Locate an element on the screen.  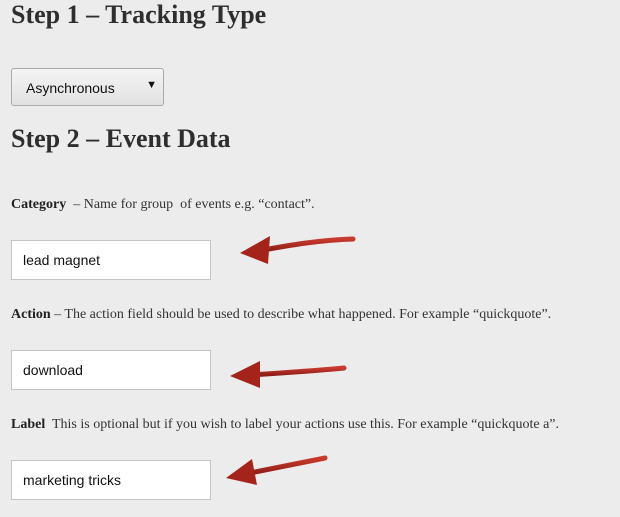
action-input: download is located at coordinates (111, 370).